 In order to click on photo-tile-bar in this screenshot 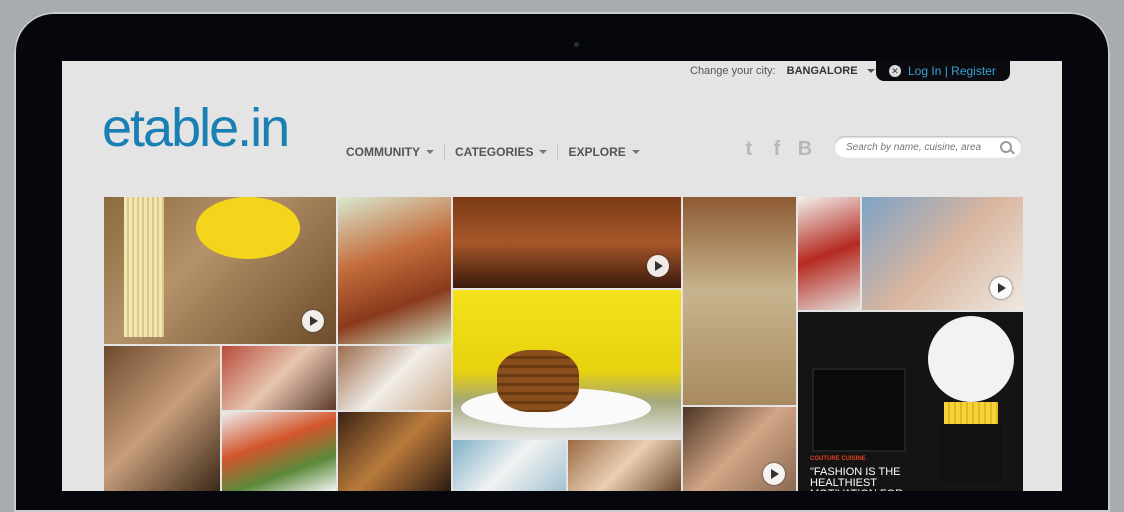, I will do `click(394, 451)`.